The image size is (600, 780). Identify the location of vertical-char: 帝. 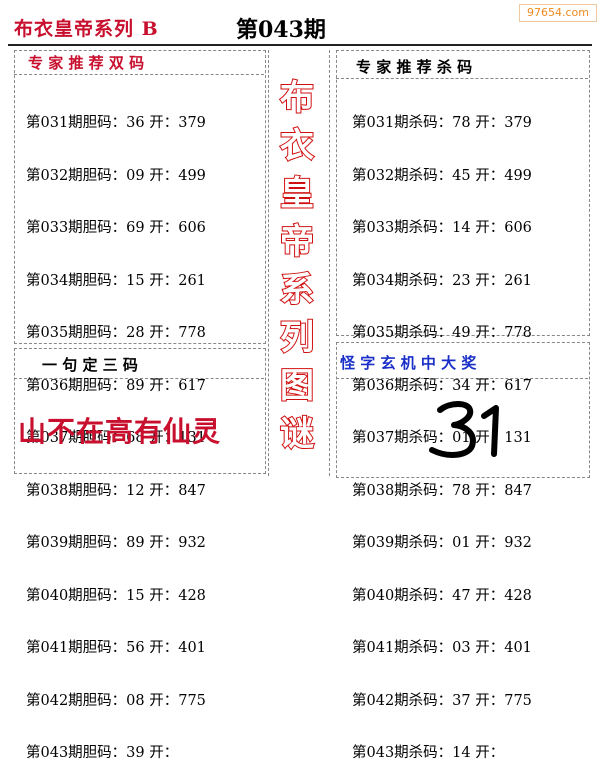
(297, 242).